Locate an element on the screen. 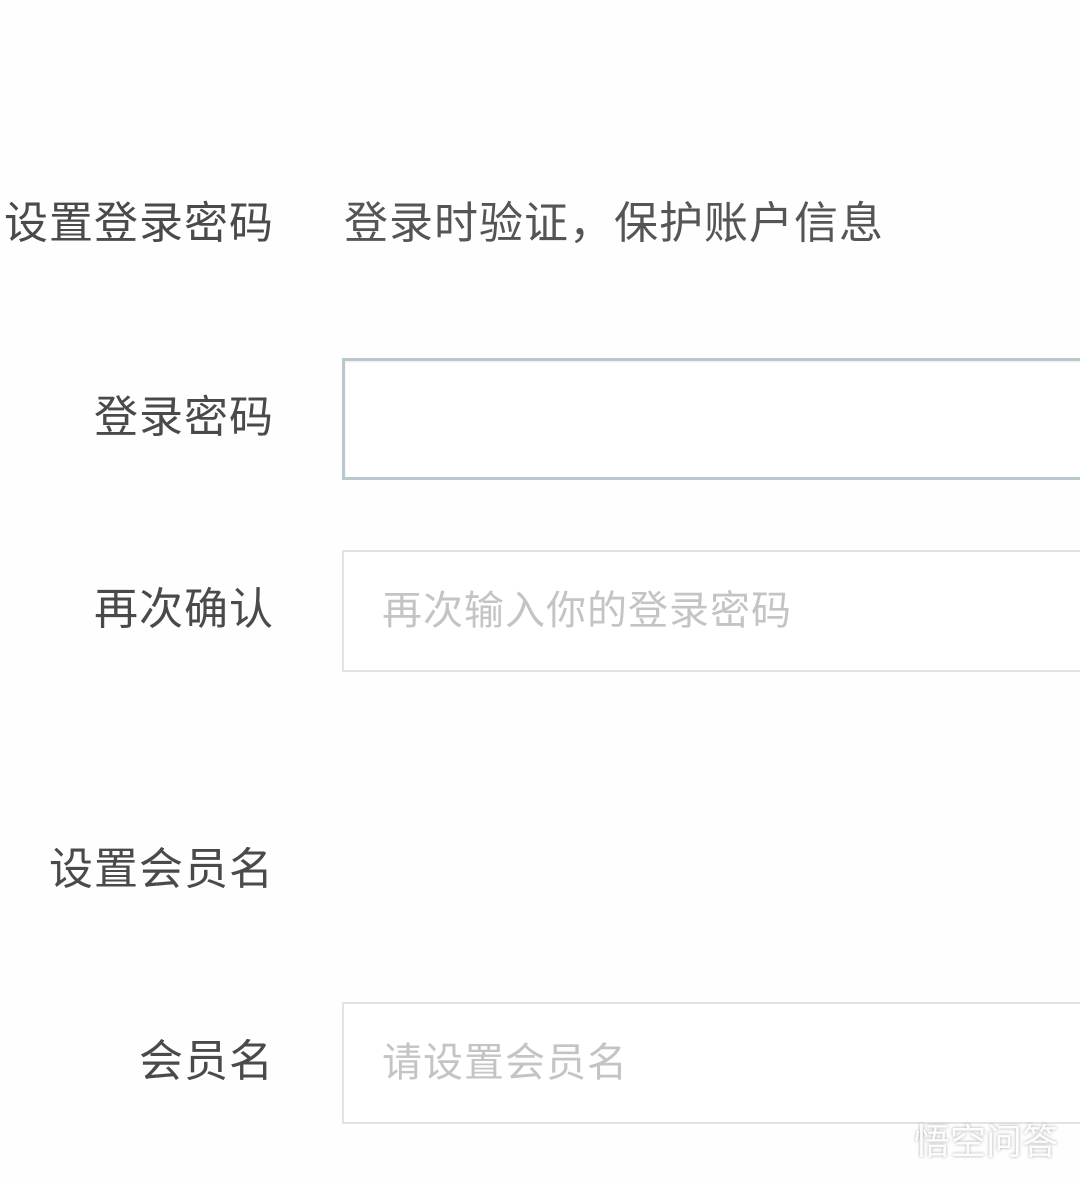 The image size is (1080, 1182). password-input is located at coordinates (711, 419).